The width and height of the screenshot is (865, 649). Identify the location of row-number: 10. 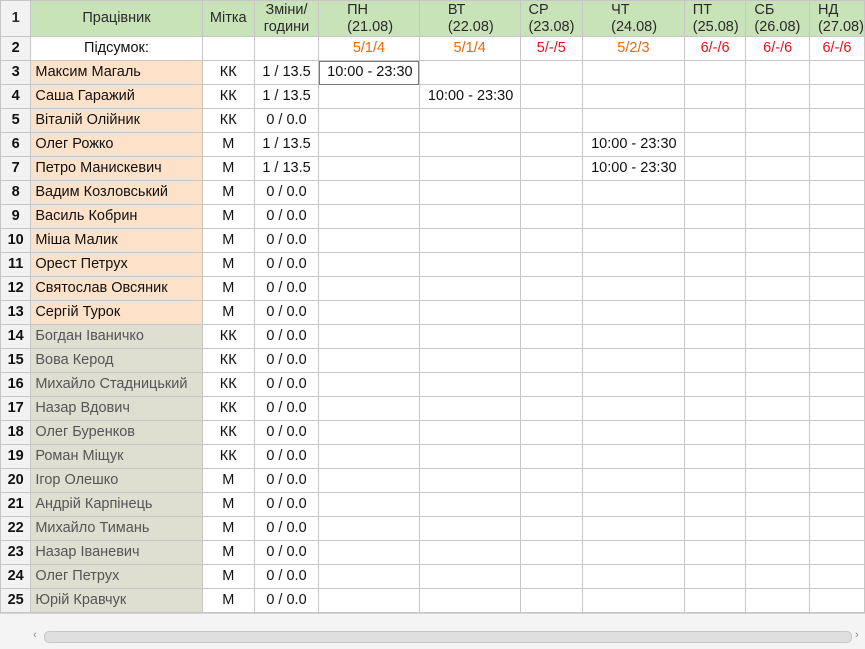
(16, 240).